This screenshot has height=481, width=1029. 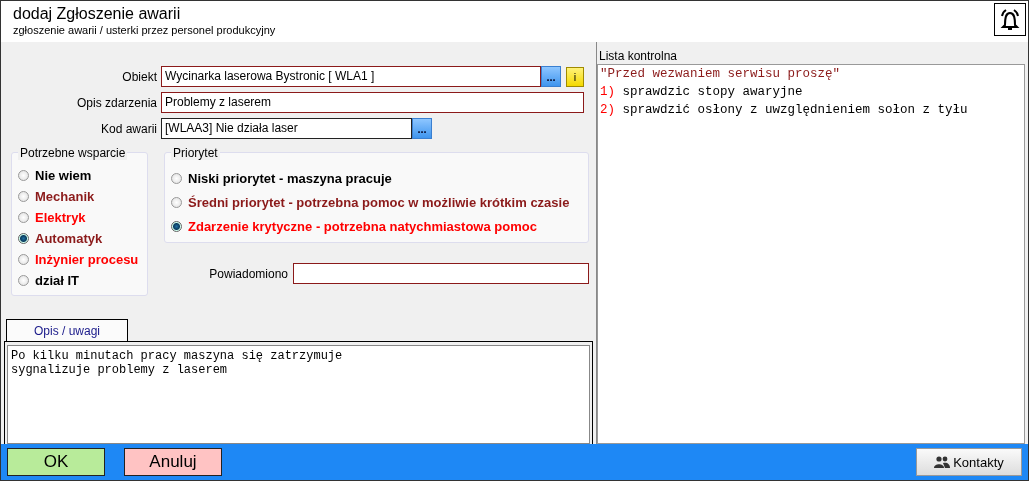 What do you see at coordinates (87, 259) in the screenshot?
I see `option-label: Inżynier procesu` at bounding box center [87, 259].